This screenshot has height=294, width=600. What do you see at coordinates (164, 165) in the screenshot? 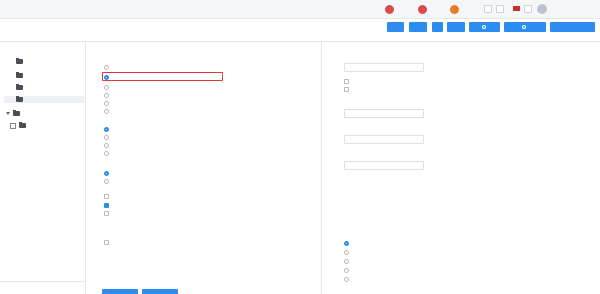
I see `group-3-title` at bounding box center [164, 165].